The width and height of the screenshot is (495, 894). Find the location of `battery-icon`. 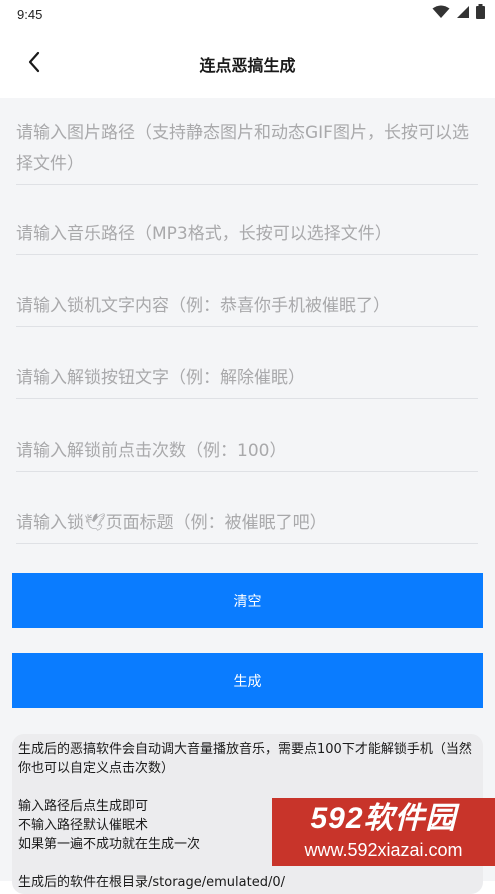

battery-icon is located at coordinates (480, 13).